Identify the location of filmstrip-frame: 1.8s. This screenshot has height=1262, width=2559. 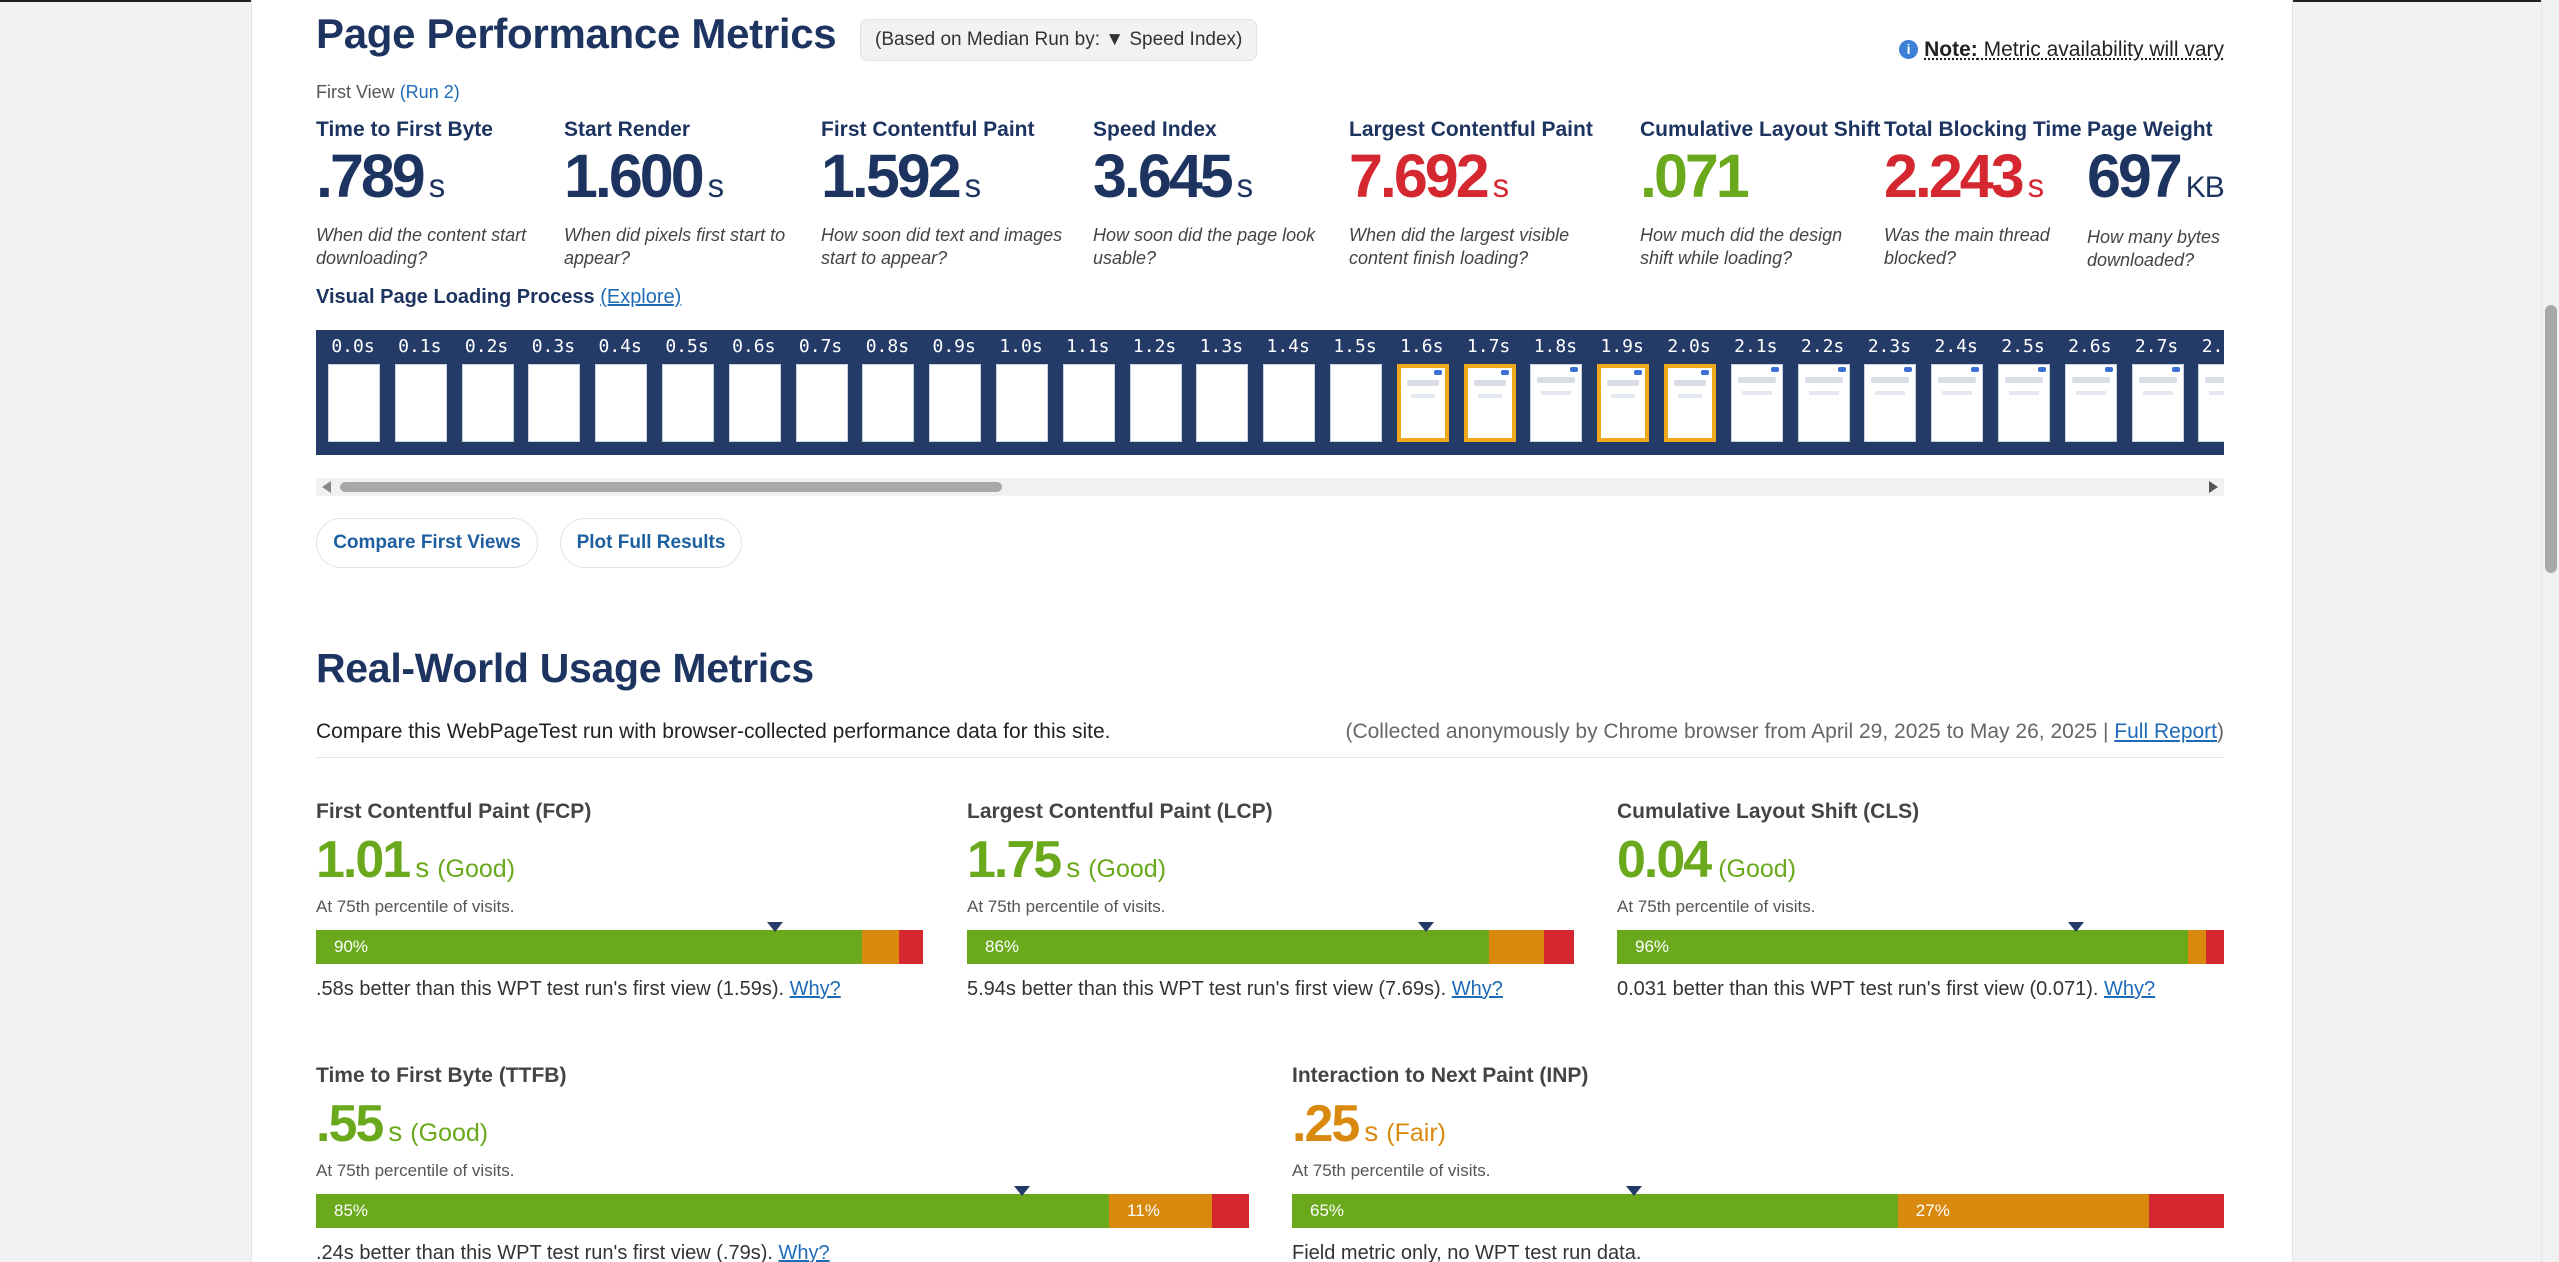
(1555, 392).